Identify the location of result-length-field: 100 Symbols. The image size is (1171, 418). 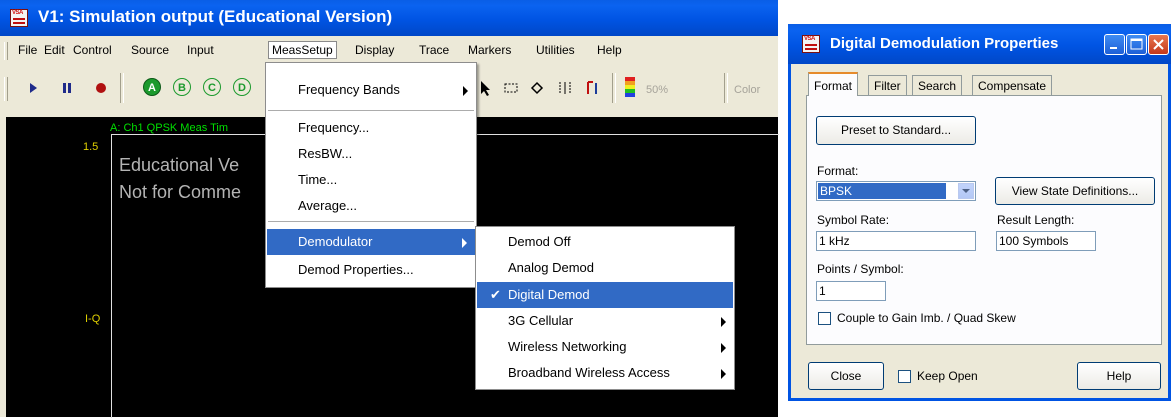
(1046, 241).